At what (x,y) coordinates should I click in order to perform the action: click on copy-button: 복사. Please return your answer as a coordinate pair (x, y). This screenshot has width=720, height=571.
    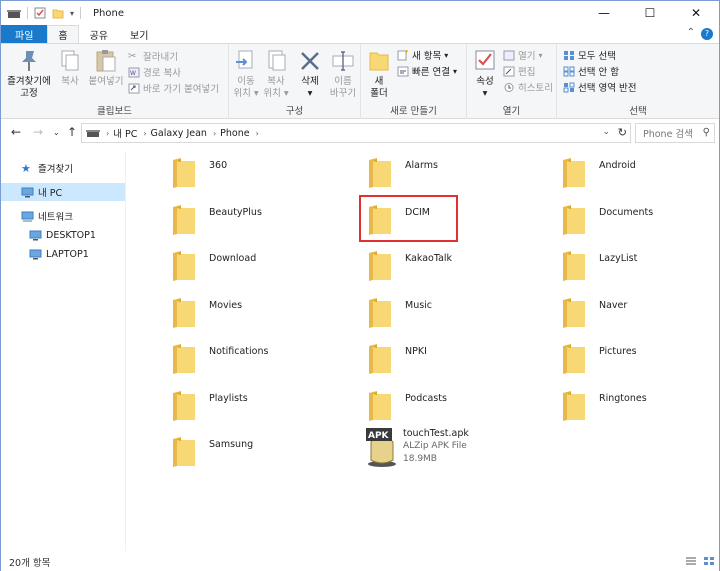
    Looking at the image, I should click on (70, 68).